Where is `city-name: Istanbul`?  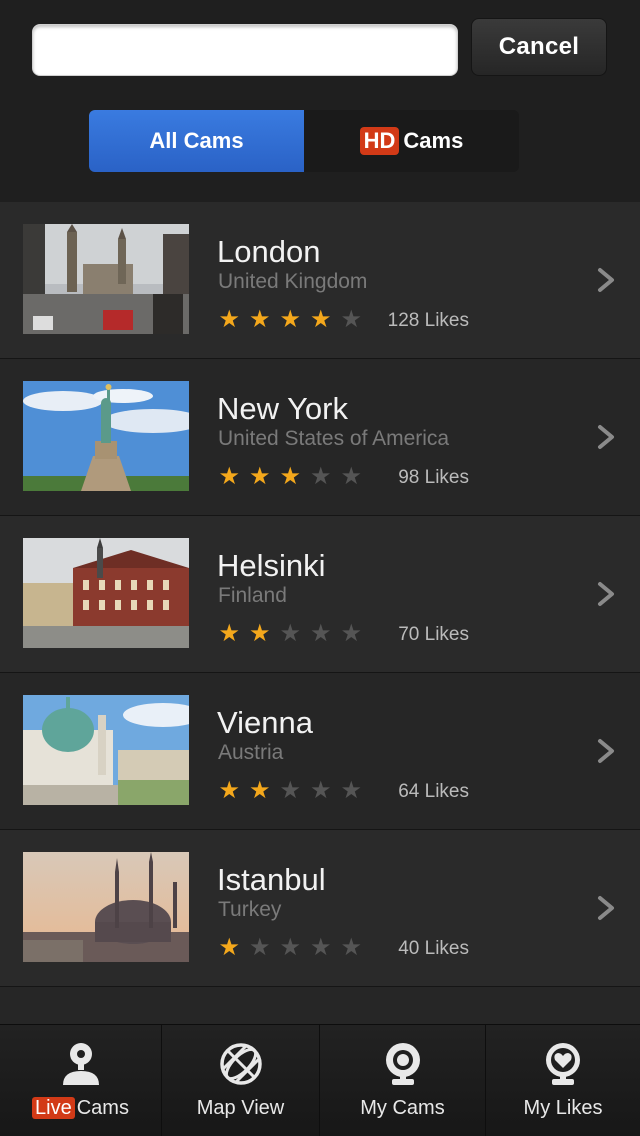 city-name: Istanbul is located at coordinates (271, 879).